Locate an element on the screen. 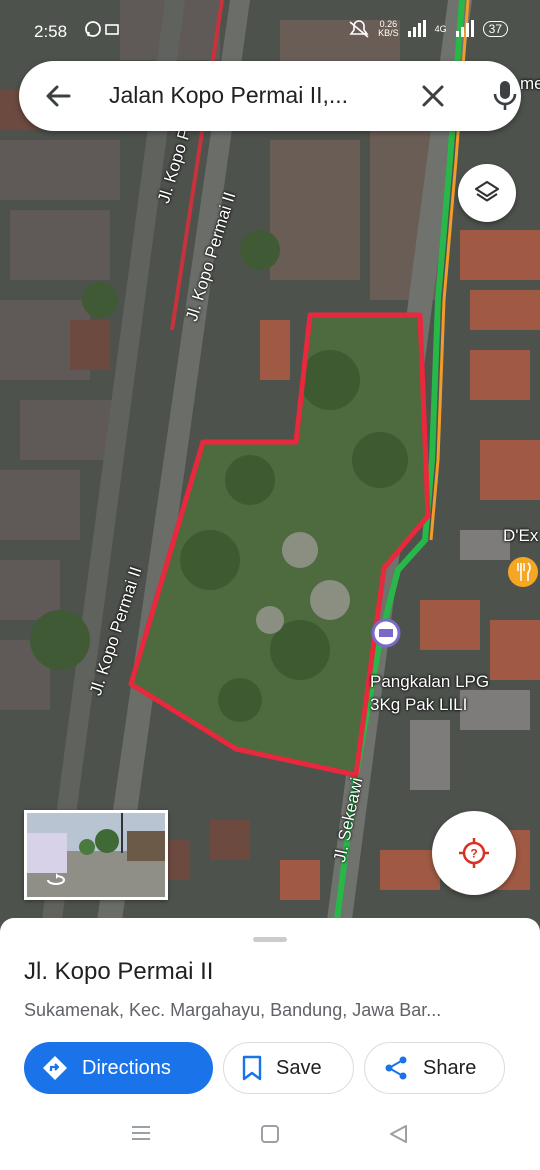 This screenshot has height=1170, width=540. back-nav-icon is located at coordinates (398, 1134).